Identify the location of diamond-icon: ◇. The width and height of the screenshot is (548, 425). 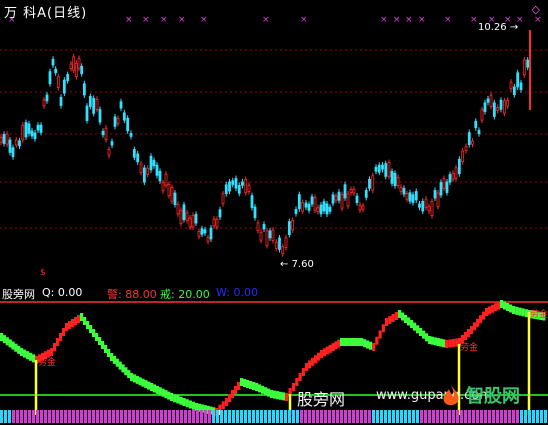
(536, 9).